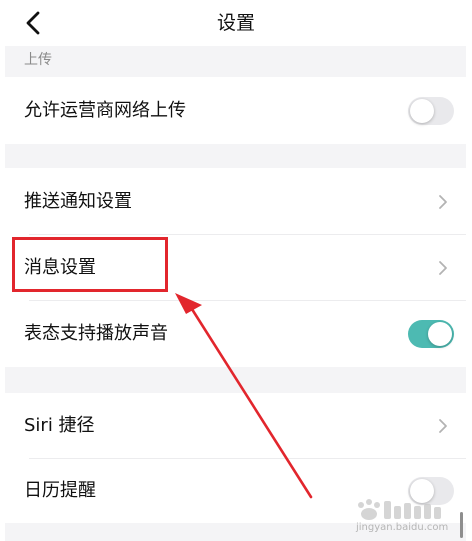 Image resolution: width=472 pixels, height=541 pixels. What do you see at coordinates (235, 201) in the screenshot?
I see `row-push-notifications: 推送通知设置` at bounding box center [235, 201].